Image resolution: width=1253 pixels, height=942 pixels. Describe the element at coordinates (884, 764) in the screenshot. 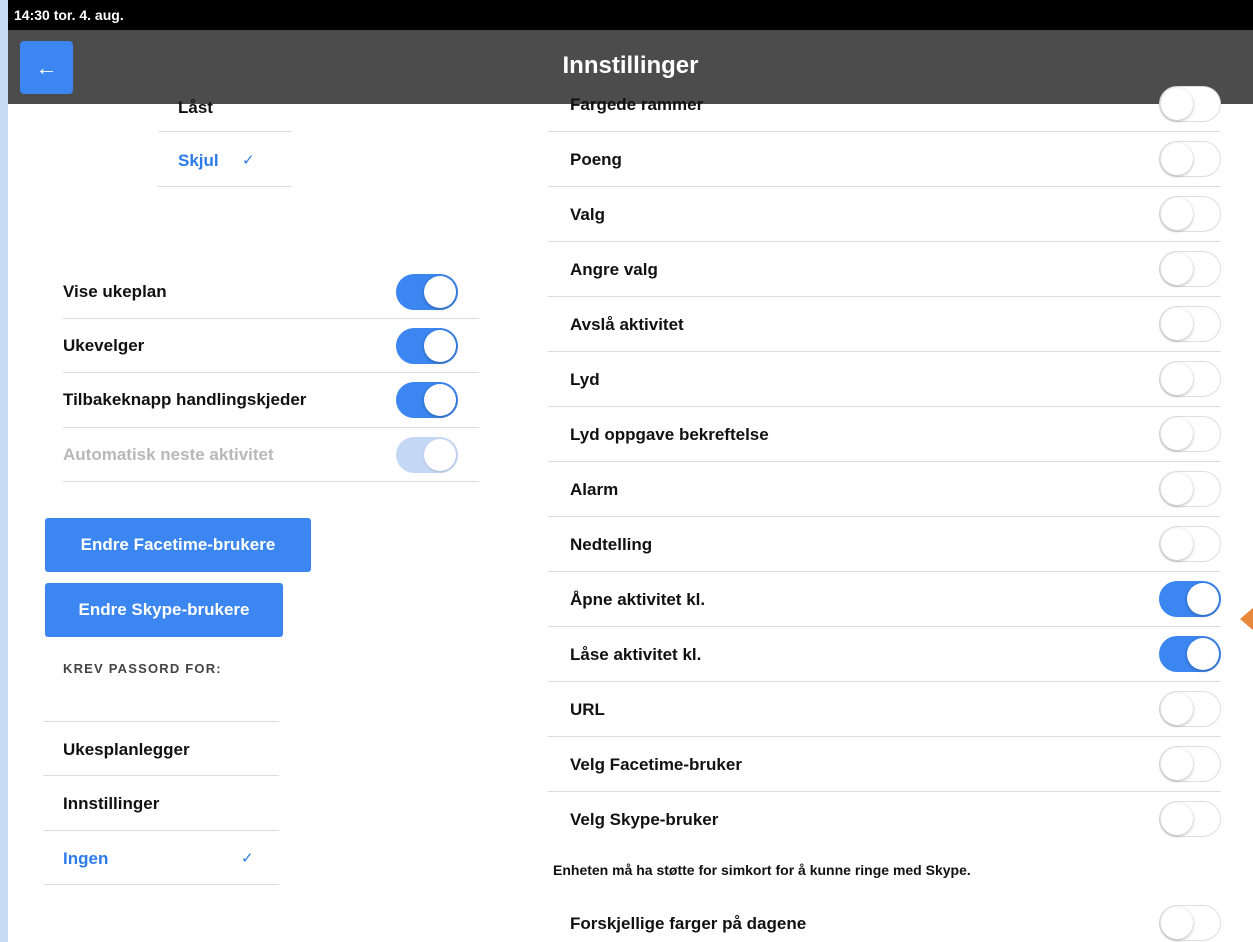

I see `toggle-row-velg-facetime-bruker: Velg Facetime-bruker` at that location.